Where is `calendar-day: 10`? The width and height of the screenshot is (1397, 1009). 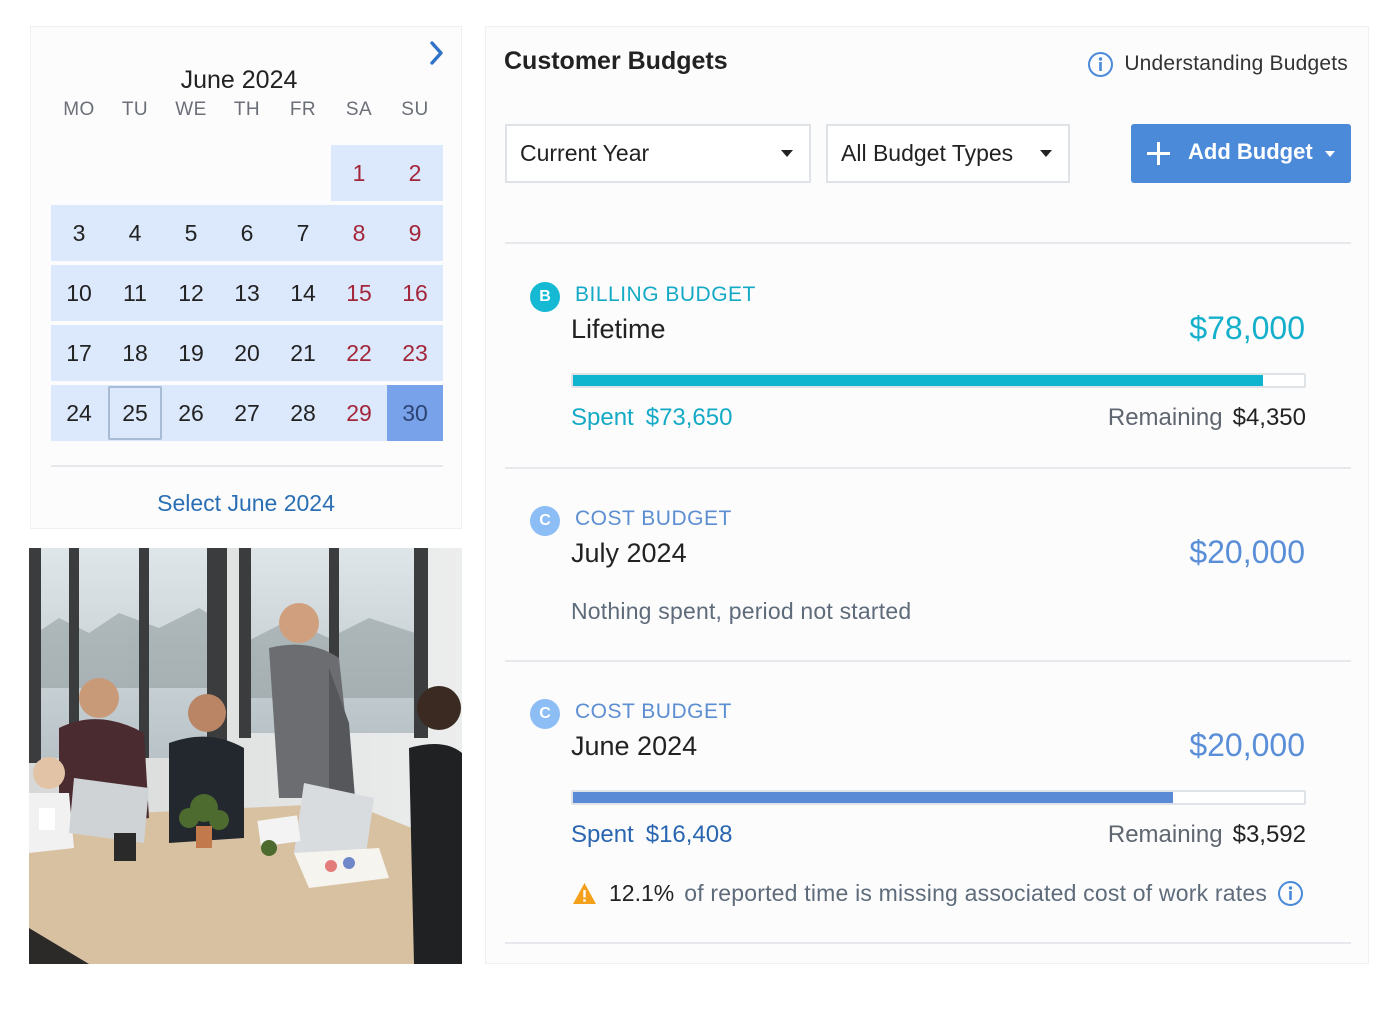 calendar-day: 10 is located at coordinates (79, 293).